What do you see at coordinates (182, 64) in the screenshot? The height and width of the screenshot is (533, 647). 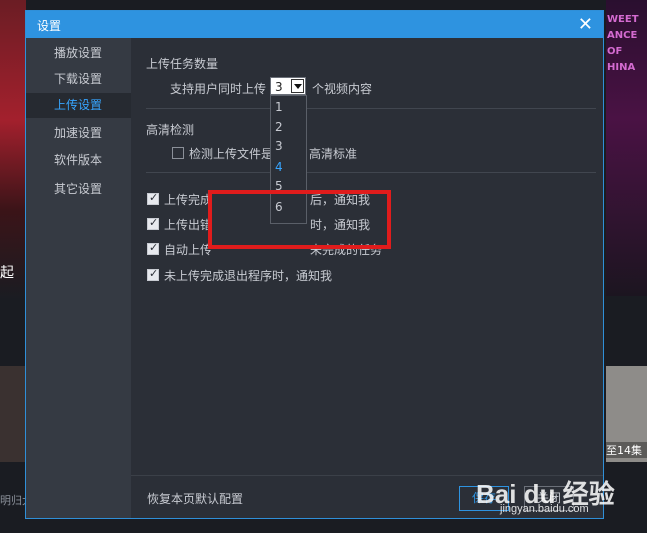 I see `upload-task-title: 上传任务数量` at bounding box center [182, 64].